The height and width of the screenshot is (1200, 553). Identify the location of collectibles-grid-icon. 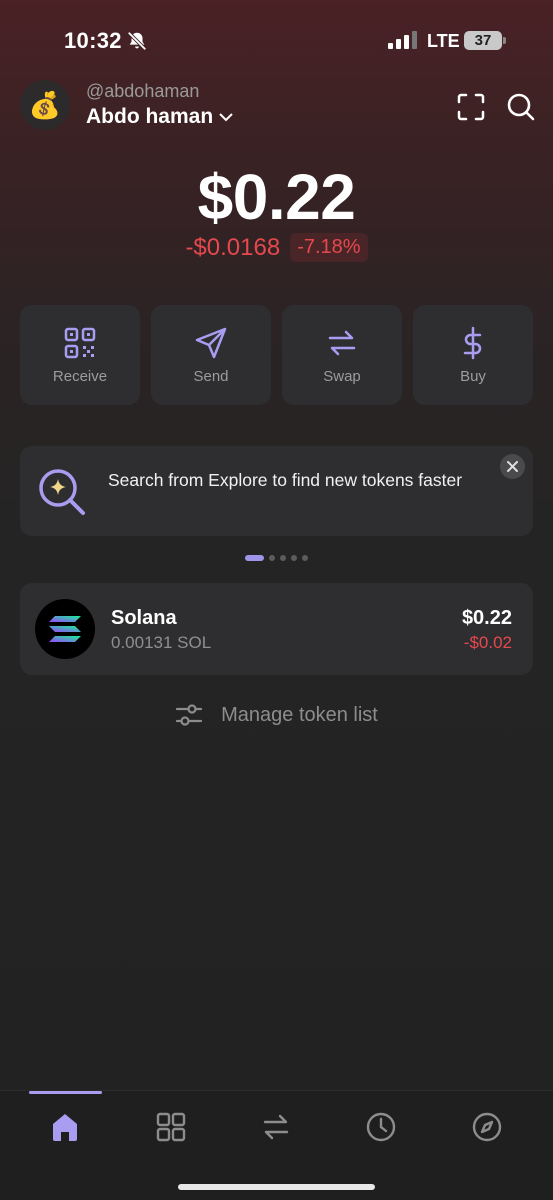
(171, 1127).